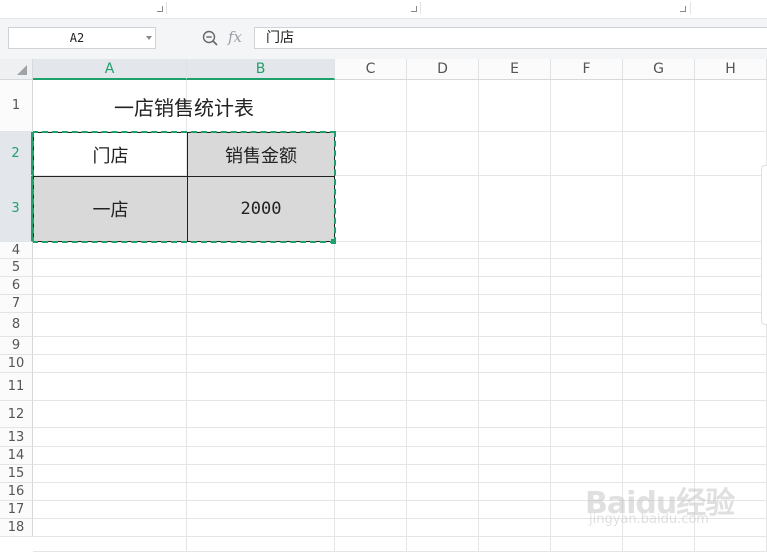 The image size is (767, 552). I want to click on sheet-title-cell: 一店销售统计表, so click(184, 106).